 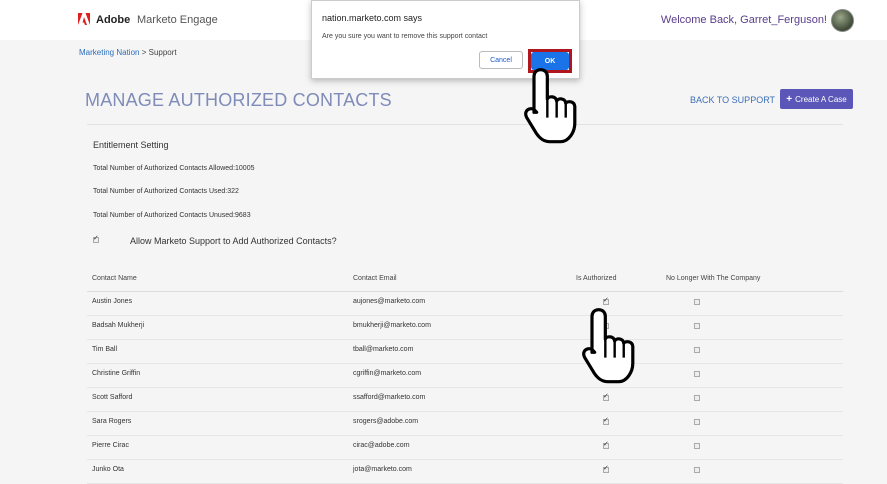 What do you see at coordinates (375, 278) in the screenshot?
I see `header-contact-email: Contact Email` at bounding box center [375, 278].